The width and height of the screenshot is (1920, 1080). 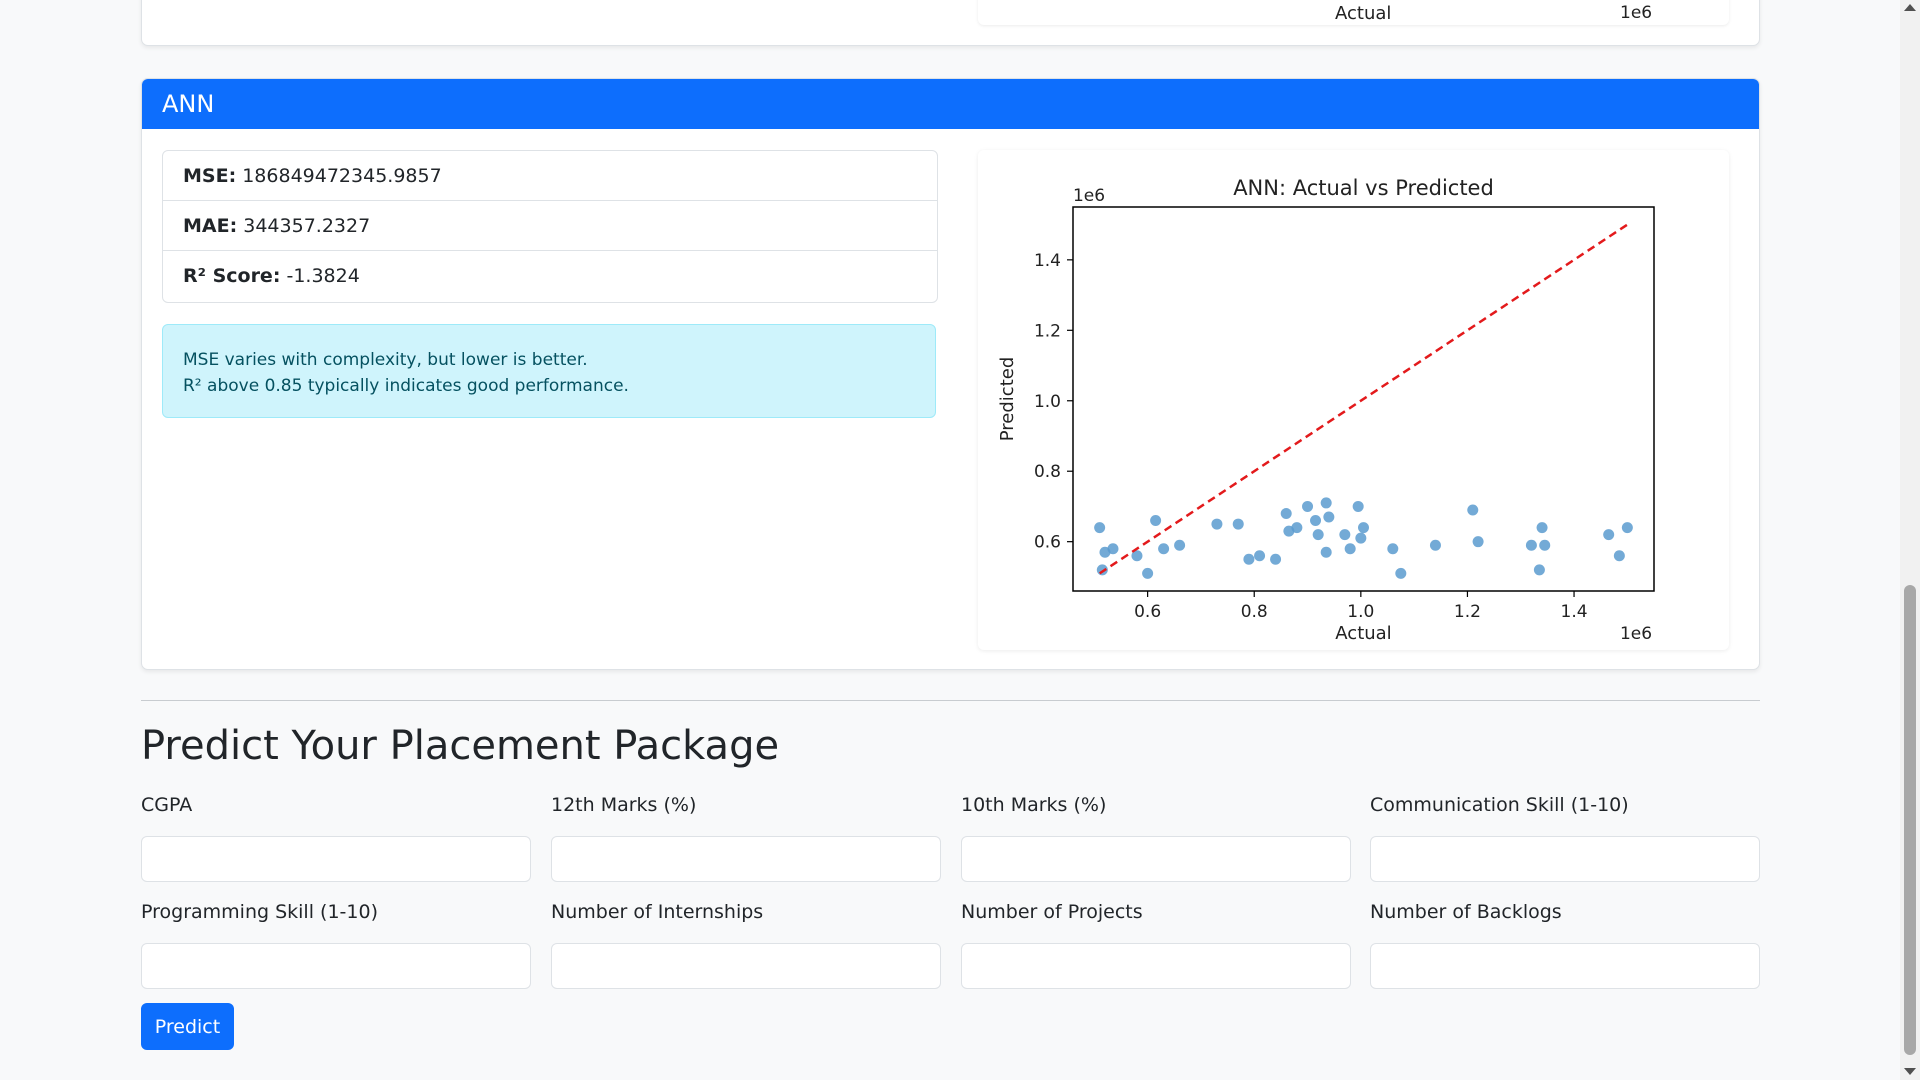 I want to click on previous-model-card, so click(x=950, y=23).